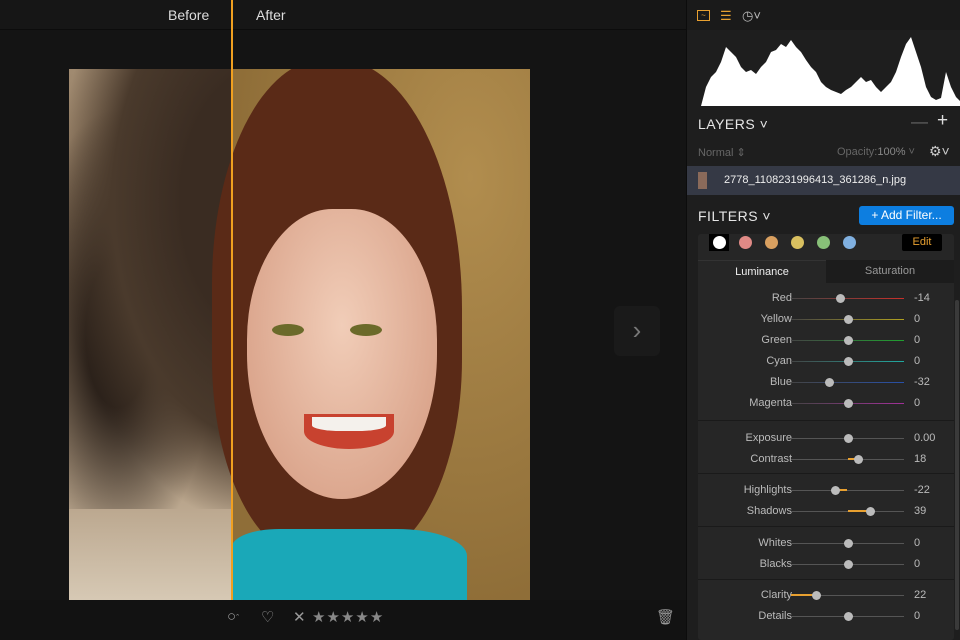 This screenshot has height=640, width=960. I want to click on slider-cyan: Cyan 0, so click(826, 361).